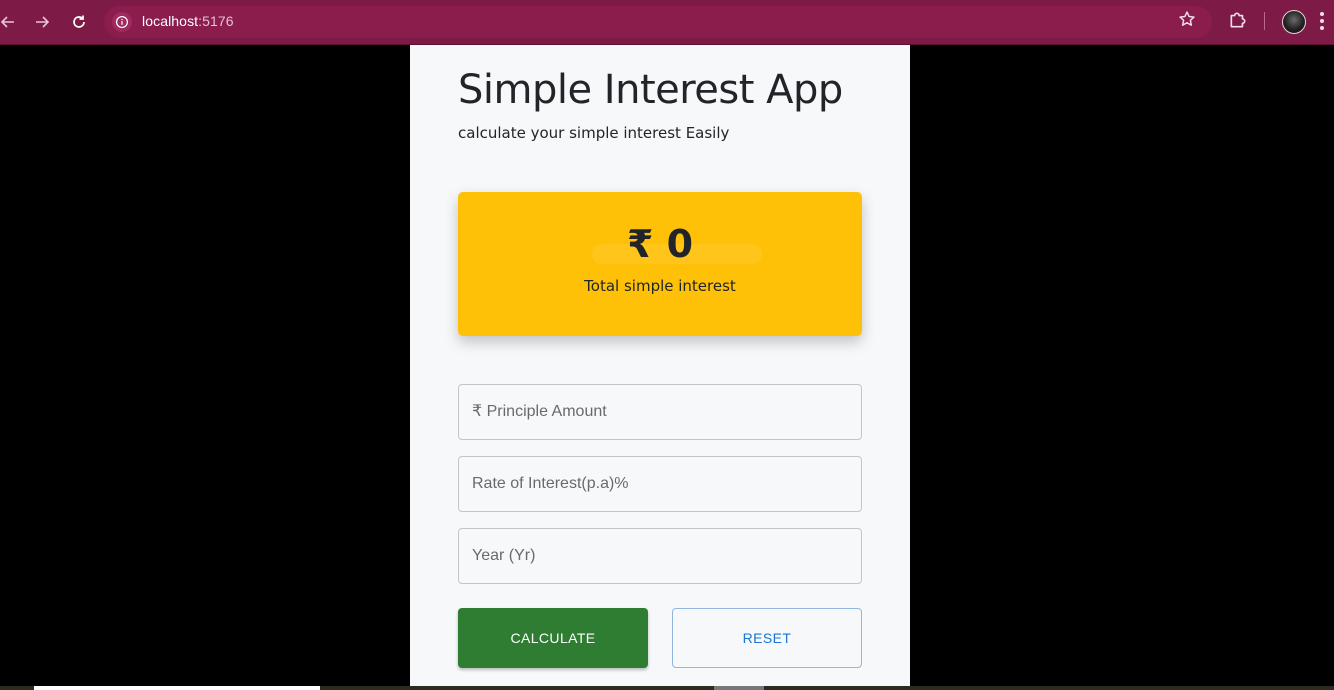 The height and width of the screenshot is (690, 1334). I want to click on profile-avatar, so click(1294, 22).